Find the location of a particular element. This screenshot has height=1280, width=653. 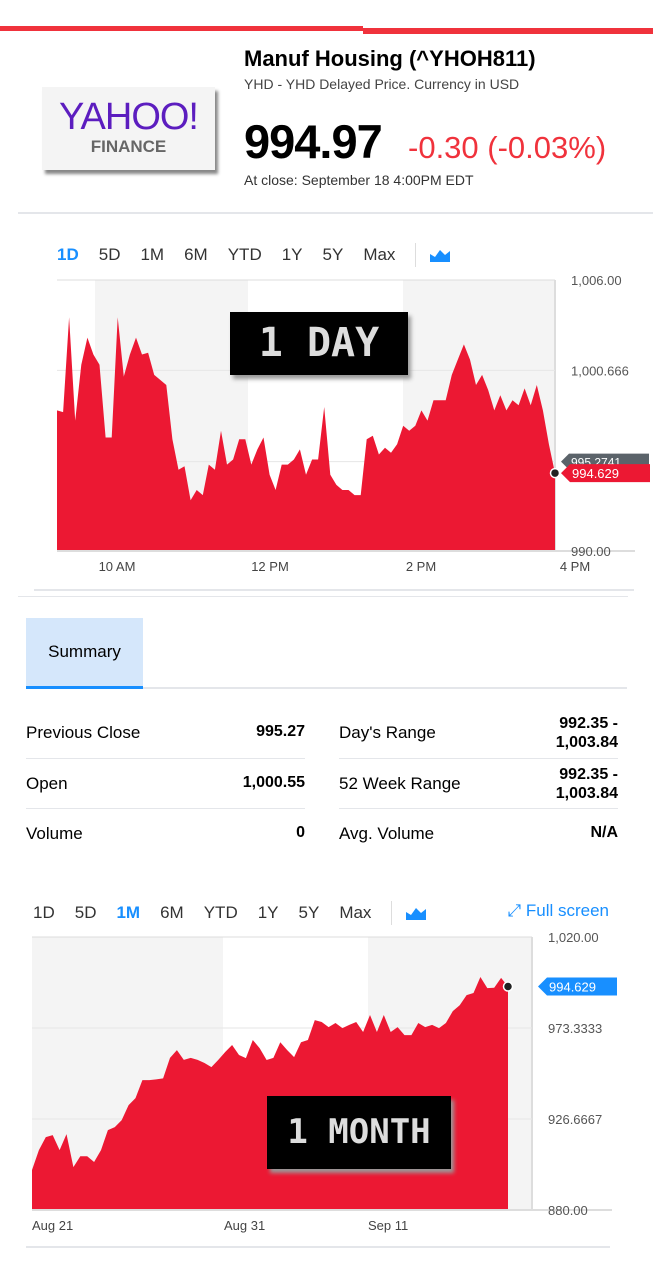

y-tick-label: 973.3333 is located at coordinates (575, 1028).